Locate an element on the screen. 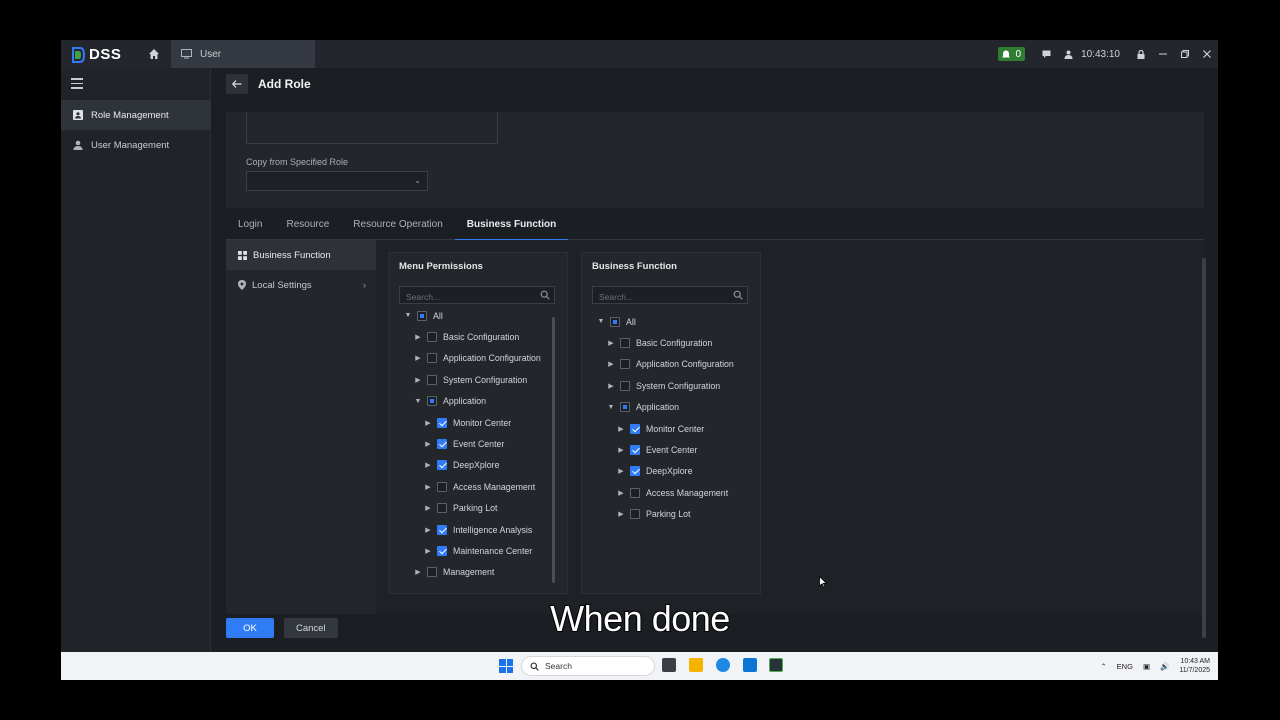  chevron-up-icon: ⌃ is located at coordinates (1103, 666).